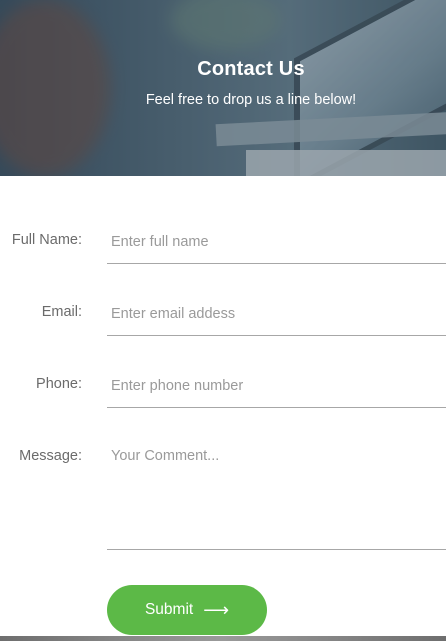 Image resolution: width=446 pixels, height=641 pixels. Describe the element at coordinates (50, 456) in the screenshot. I see `message-label: Message:` at that location.